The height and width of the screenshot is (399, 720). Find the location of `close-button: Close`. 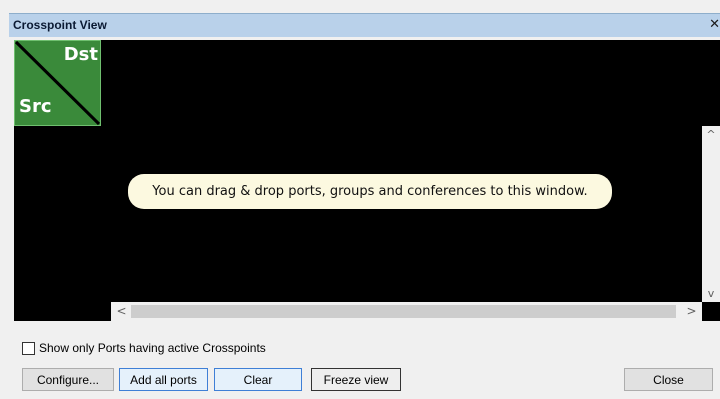

close-button: Close is located at coordinates (668, 379).